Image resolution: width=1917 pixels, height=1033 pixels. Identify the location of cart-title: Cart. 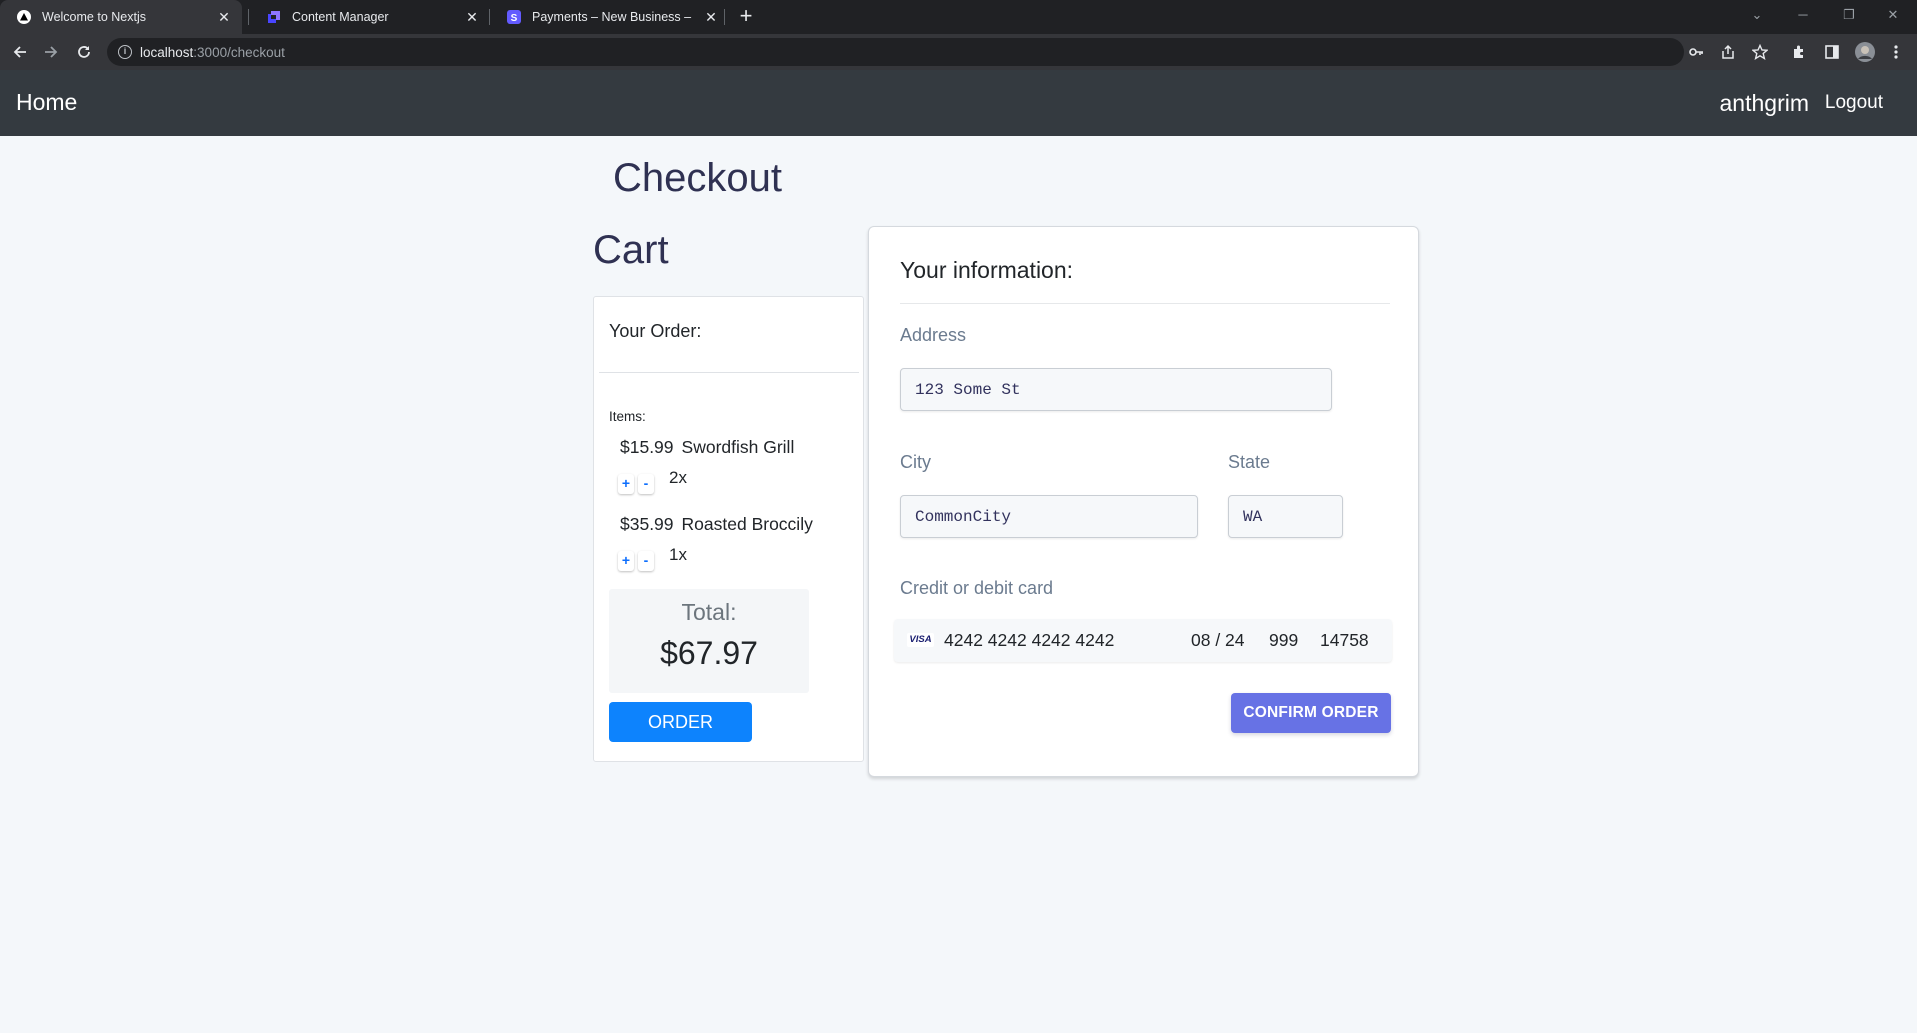
(631, 250).